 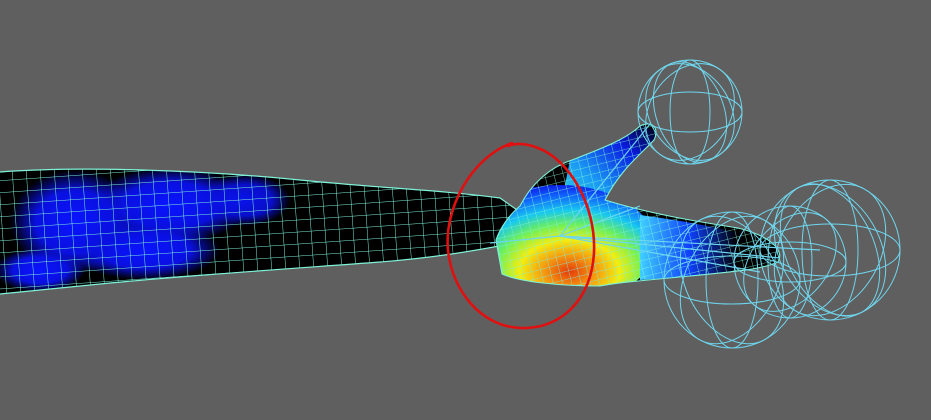 I want to click on hand-wireframe, so click(x=638, y=204).